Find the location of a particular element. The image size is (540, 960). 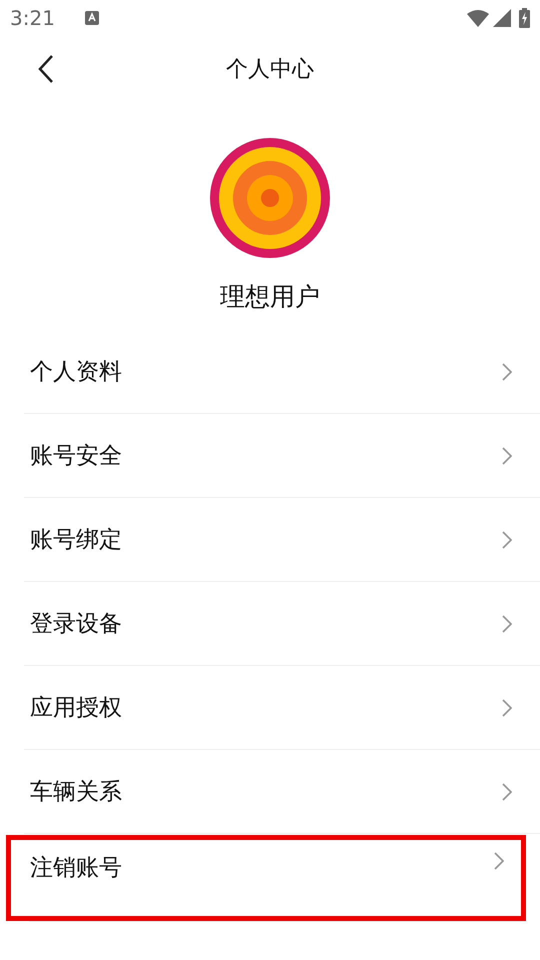

menu-item: 注销账号 is located at coordinates (266, 878).